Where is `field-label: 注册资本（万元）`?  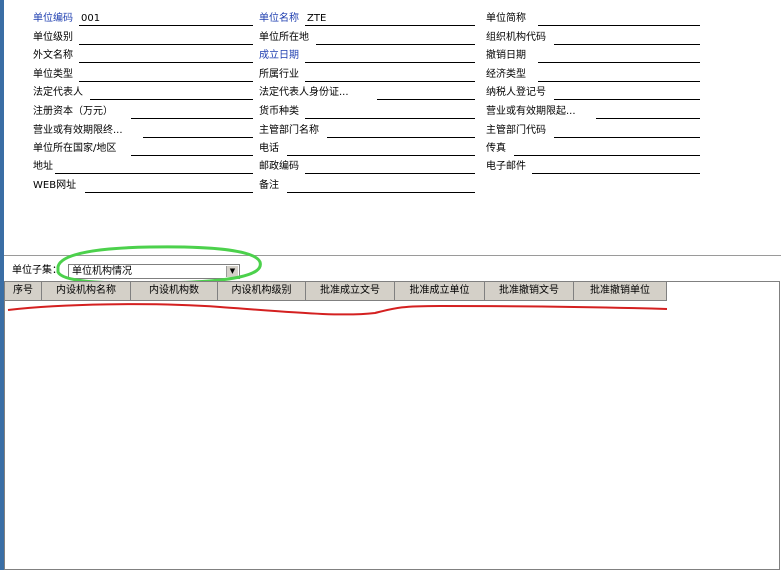
field-label: 注册资本（万元） is located at coordinates (73, 111).